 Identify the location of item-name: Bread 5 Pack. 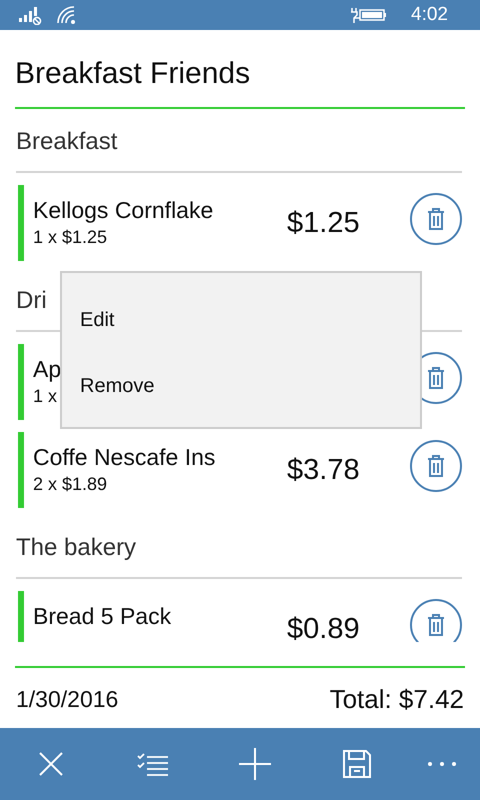
(102, 616).